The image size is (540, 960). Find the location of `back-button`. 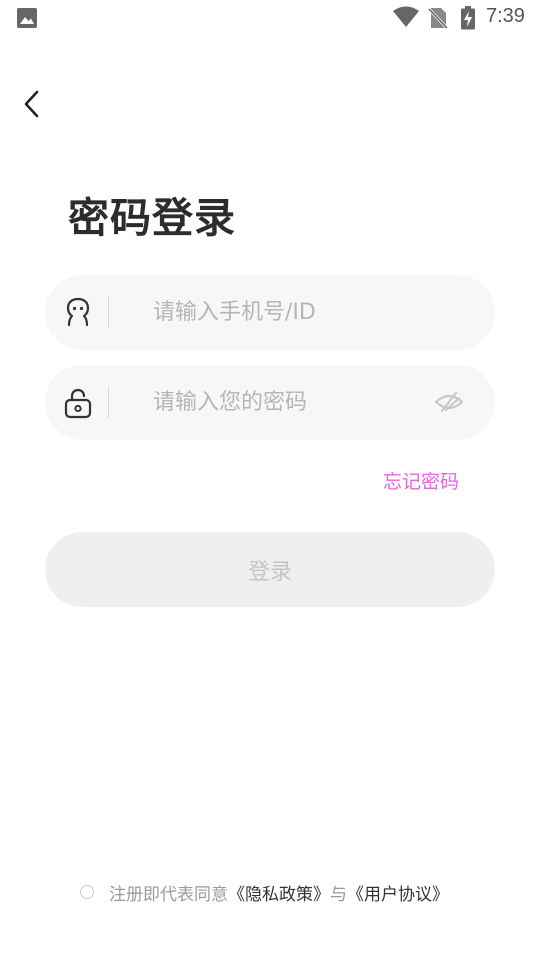

back-button is located at coordinates (33, 104).